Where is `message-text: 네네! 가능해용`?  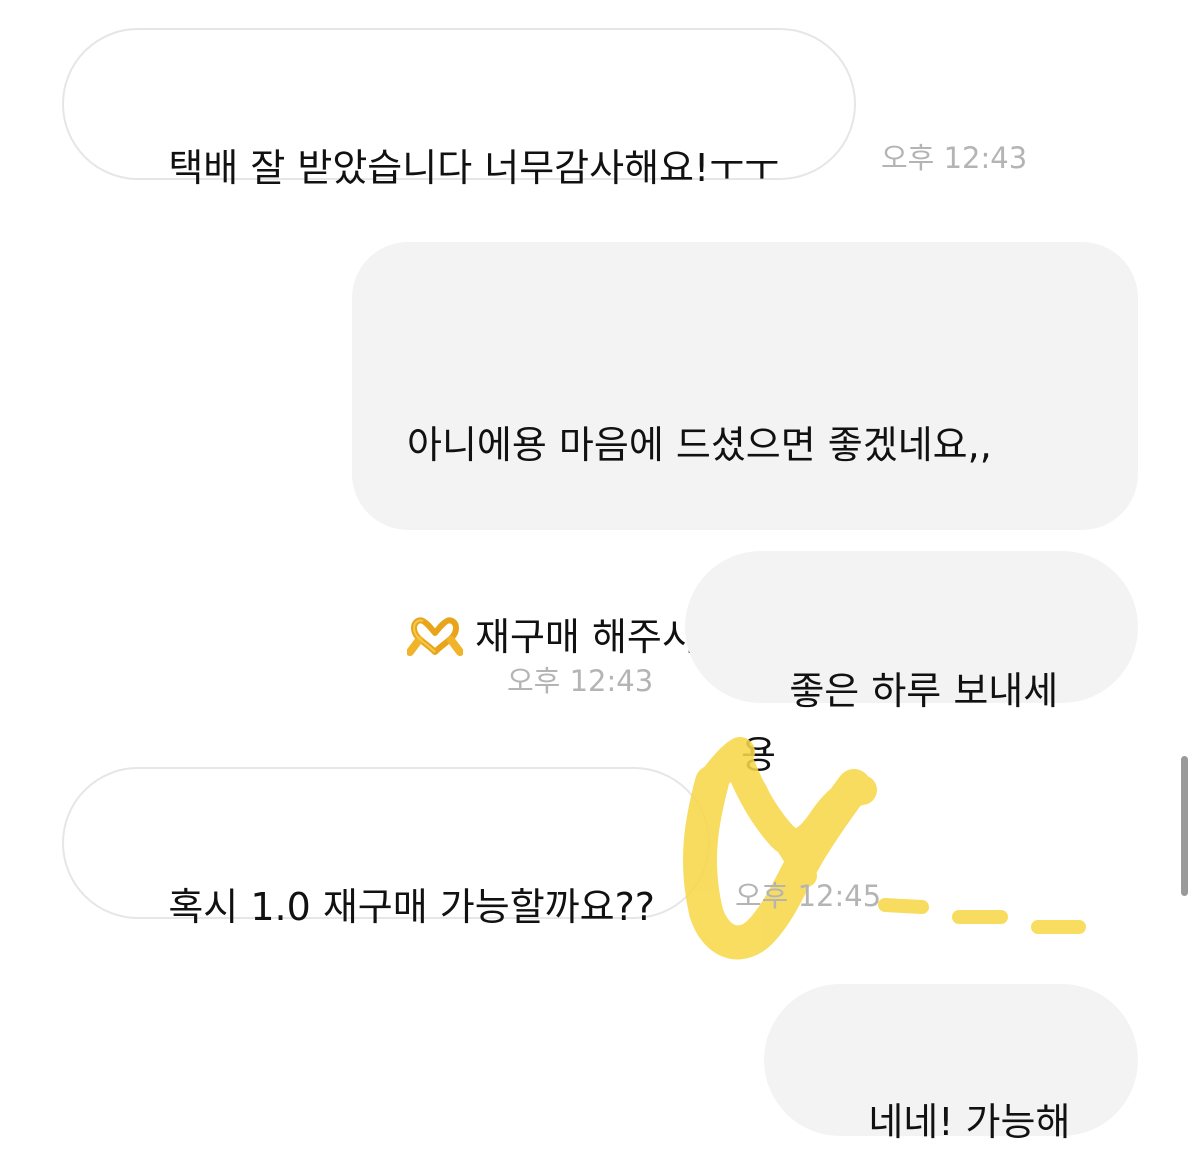 message-text: 네네! 가능해용 is located at coordinates (969, 1122).